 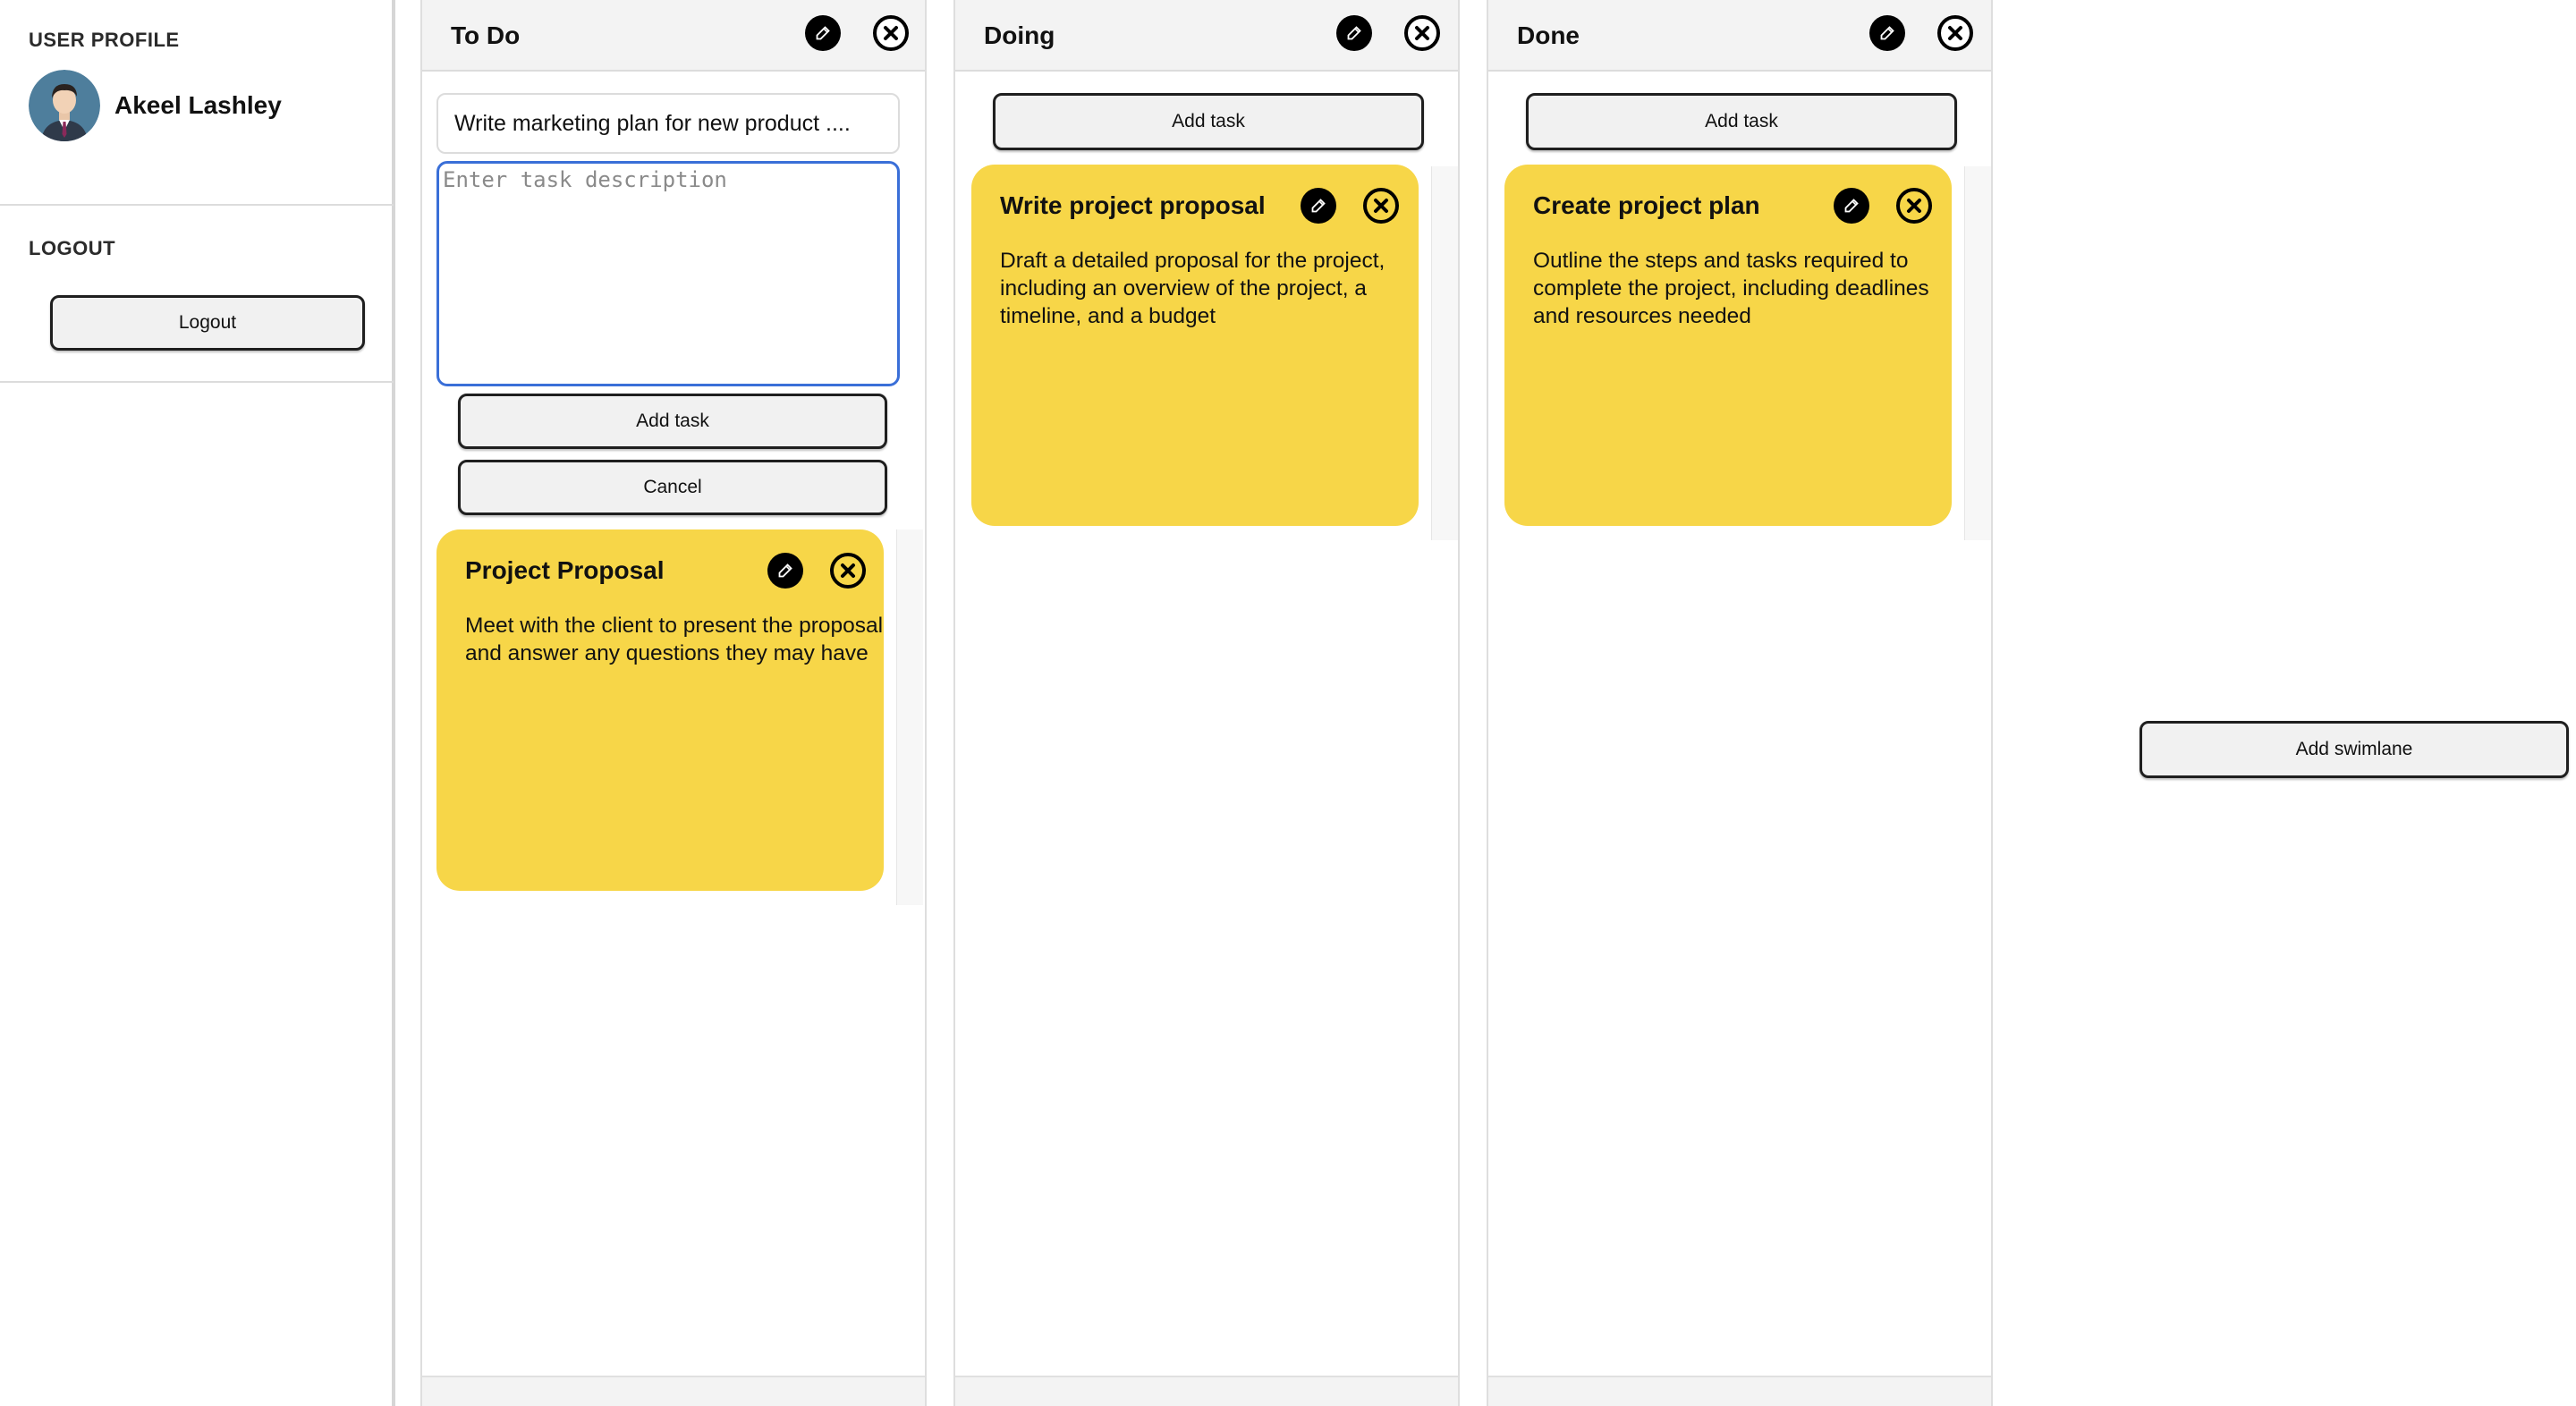 I want to click on task-card-title: Project Proposal, so click(x=565, y=570).